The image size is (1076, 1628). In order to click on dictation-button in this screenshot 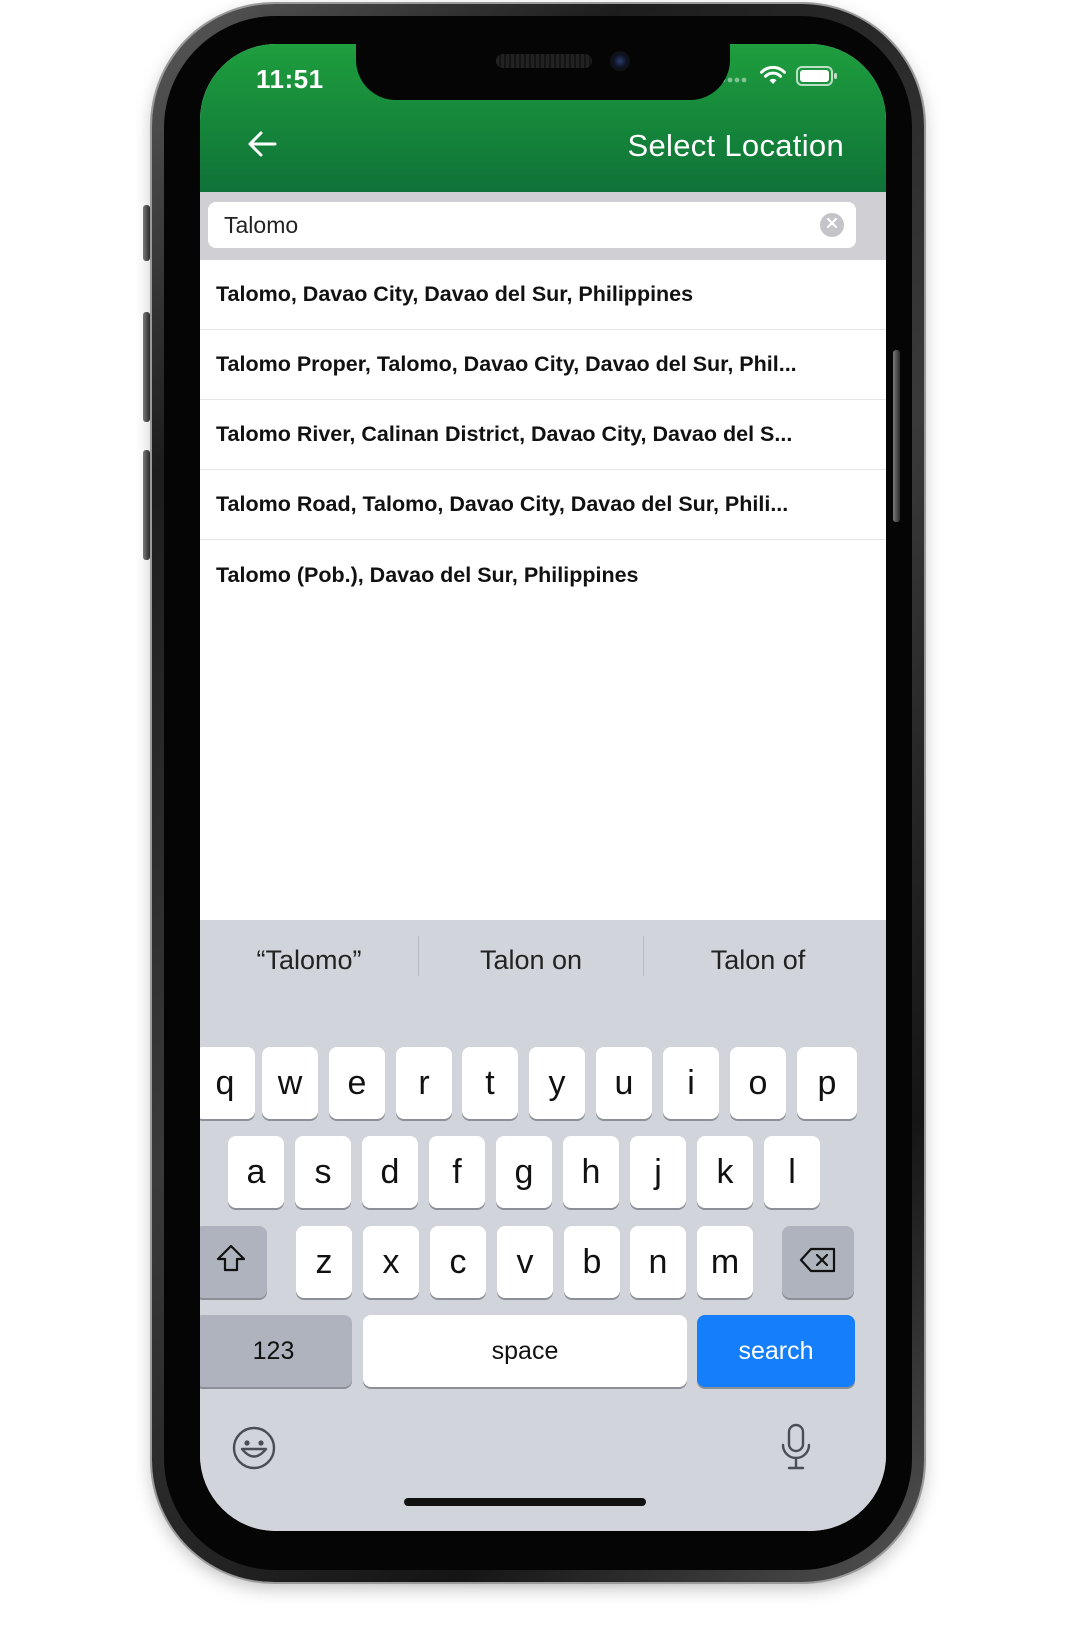, I will do `click(796, 1449)`.